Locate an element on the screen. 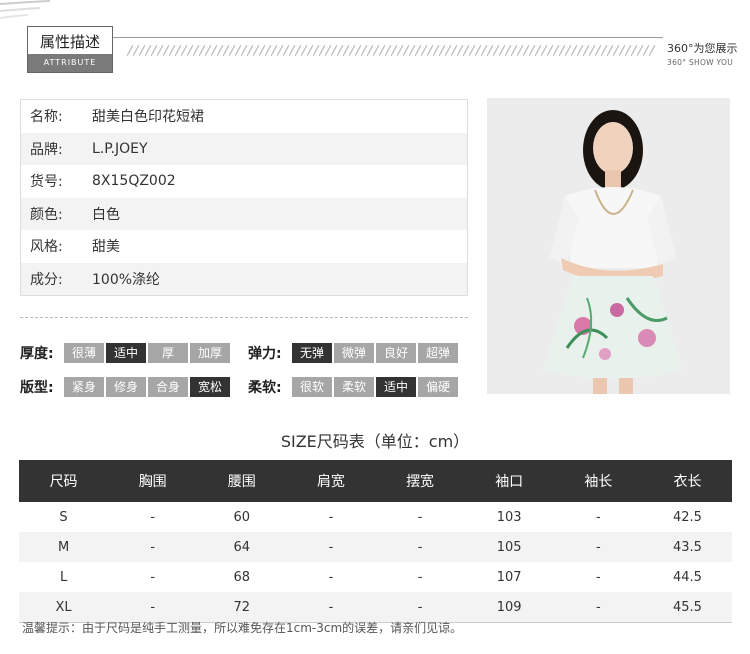 This screenshot has width=750, height=654. table-row: M - 64 - - 105 - 43.5 is located at coordinates (375, 547).